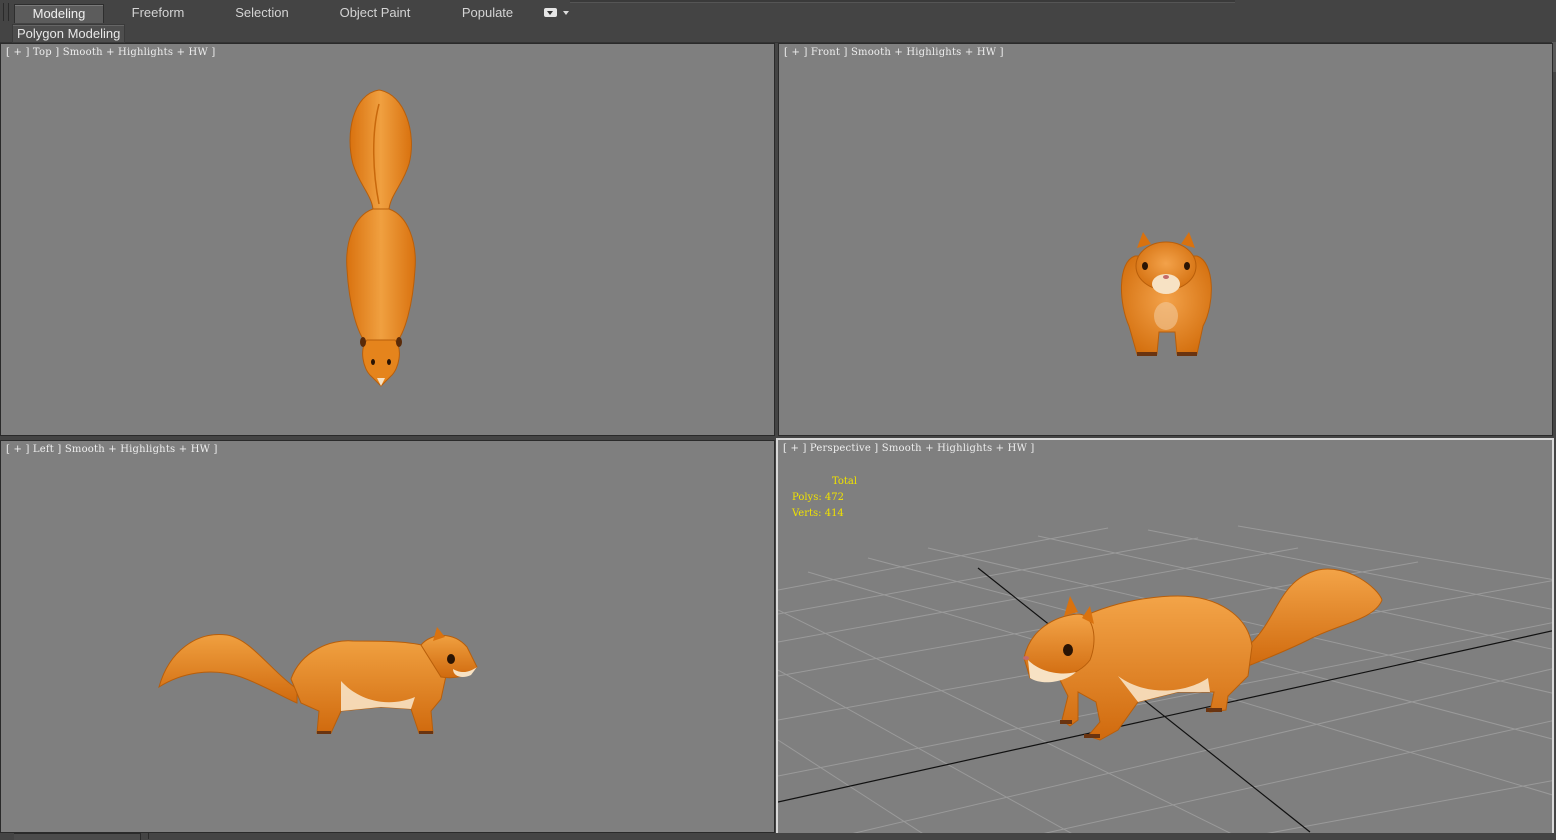 This screenshot has height=840, width=1556. I want to click on squirrel-perspective, so click(1203, 654).